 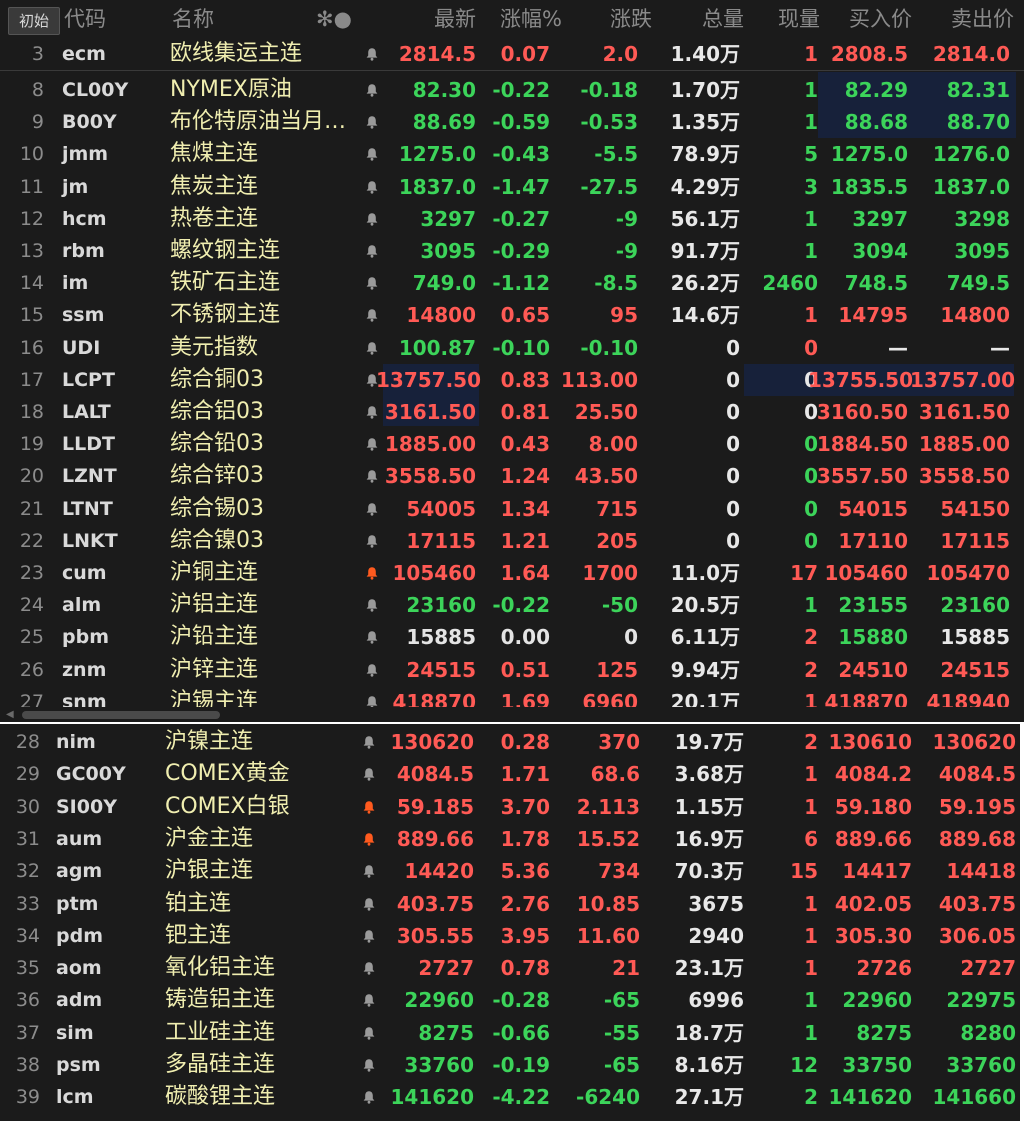 I want to click on table-row: 33 ptm 铂主连 403.75 2.76 10.85 3675 1 402.05 403.75, so click(x=510, y=904).